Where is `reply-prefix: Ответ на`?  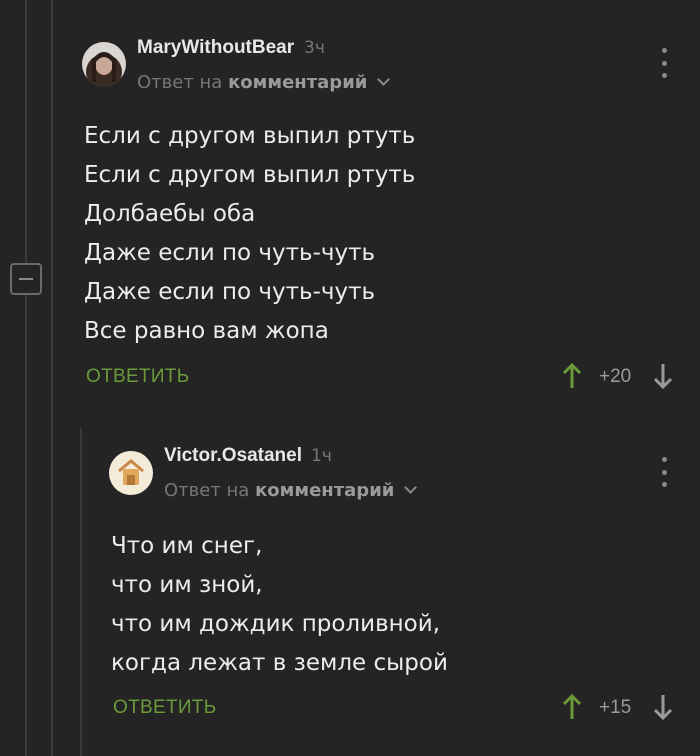 reply-prefix: Ответ на is located at coordinates (207, 490).